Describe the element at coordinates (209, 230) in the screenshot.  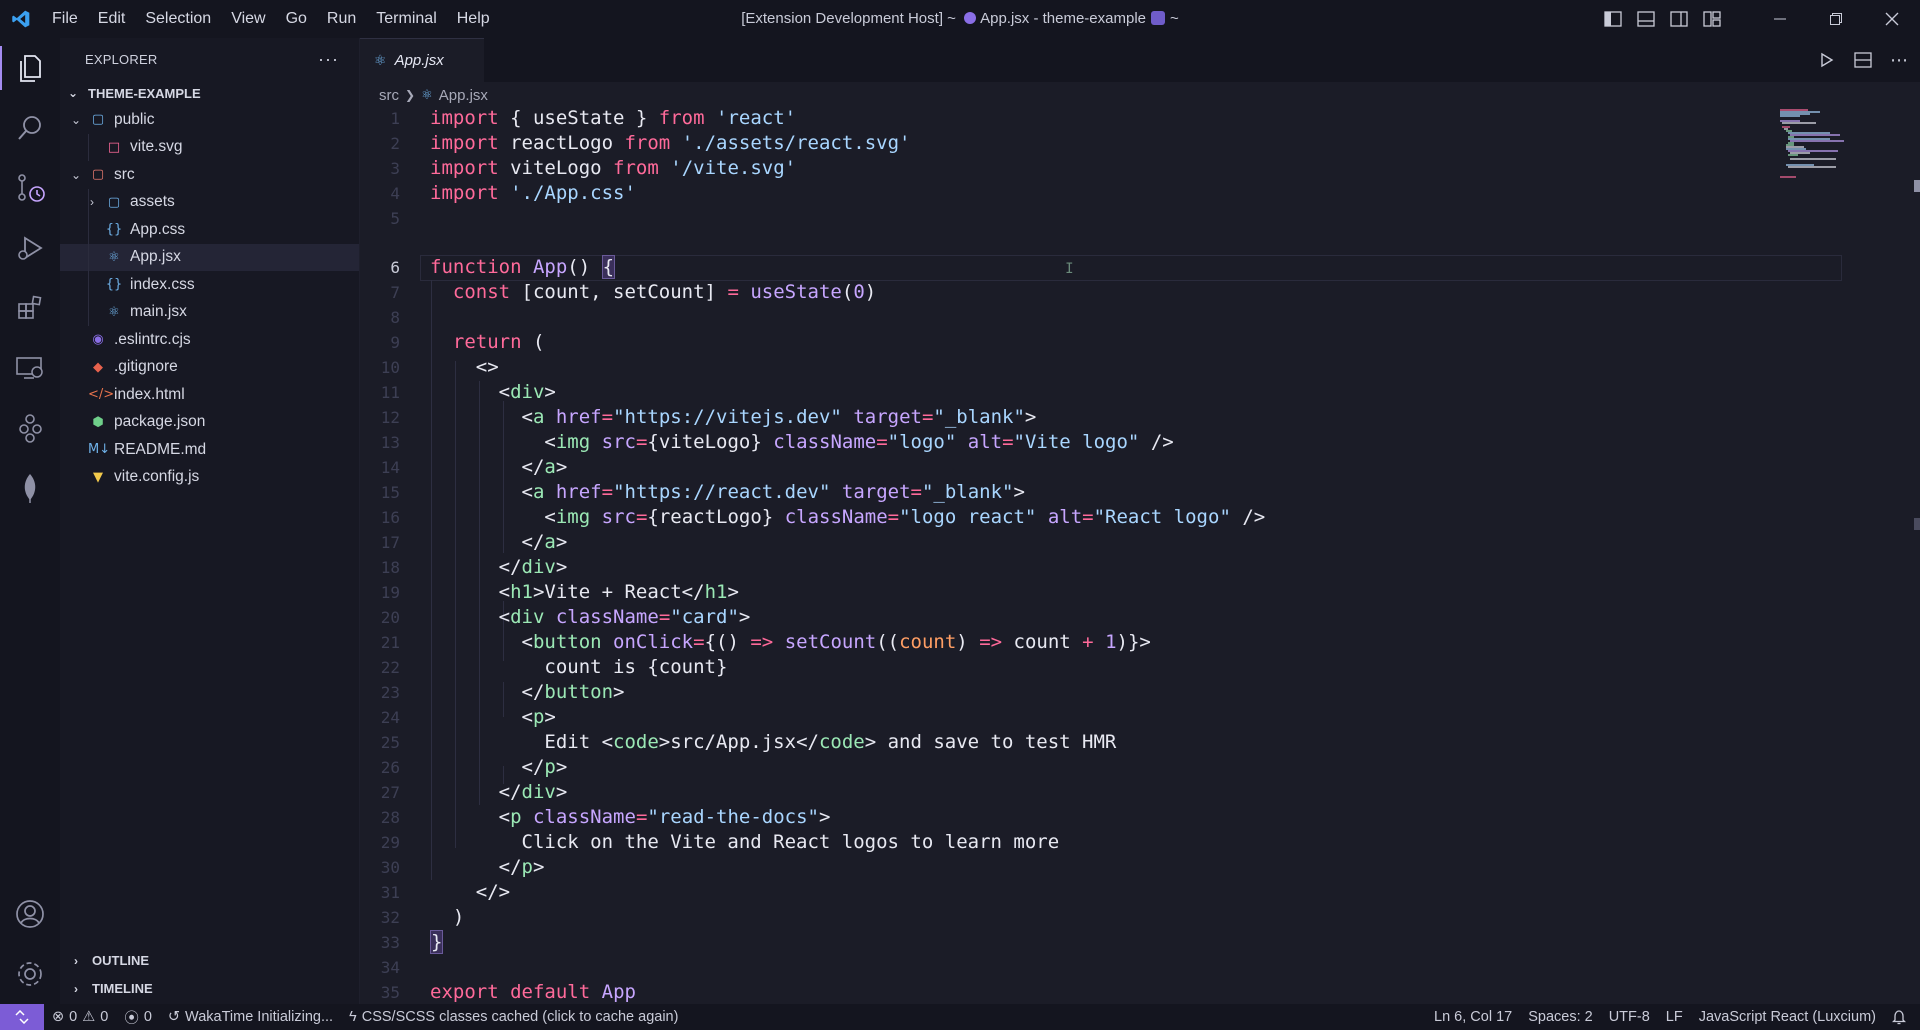
I see `tree-item: {} App.css` at that location.